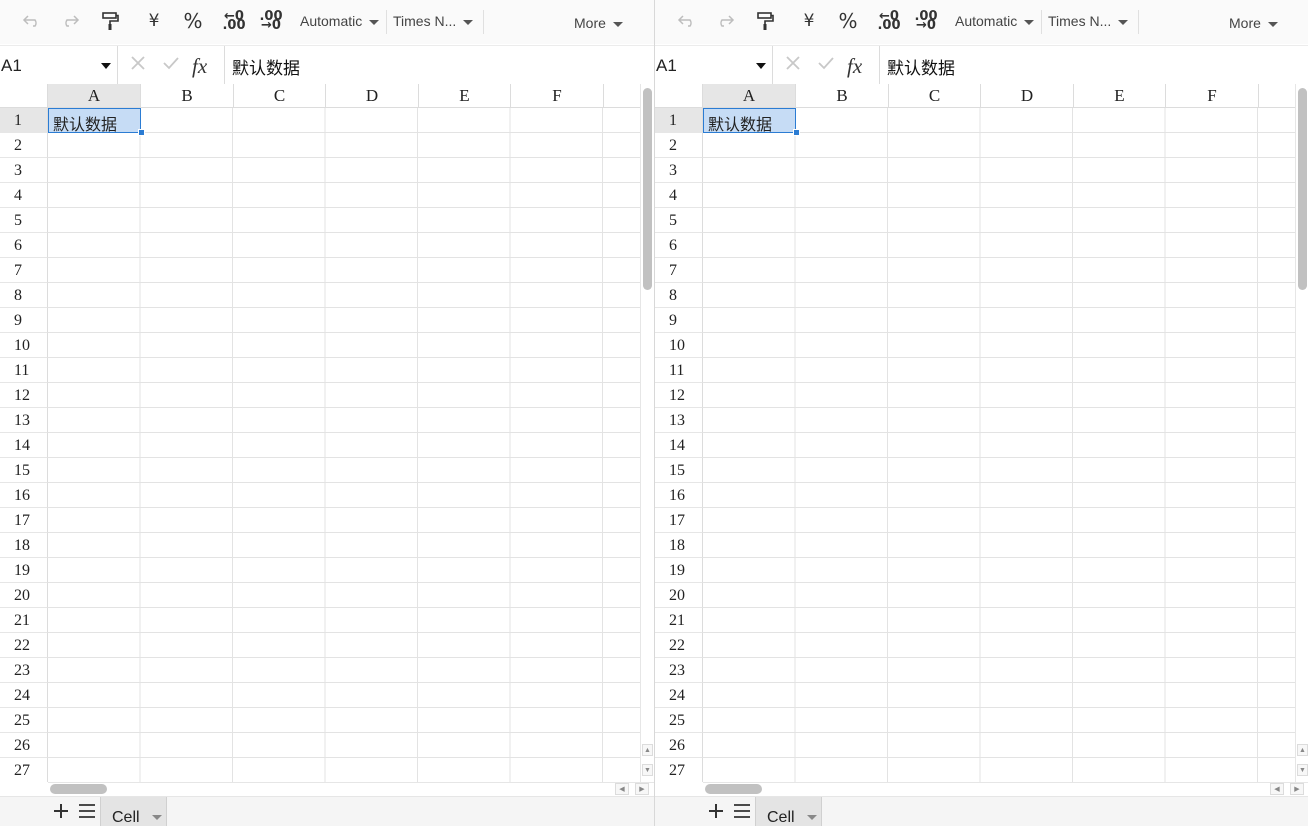 This screenshot has height=826, width=1308. I want to click on row-header-27: 27, so click(24, 770).